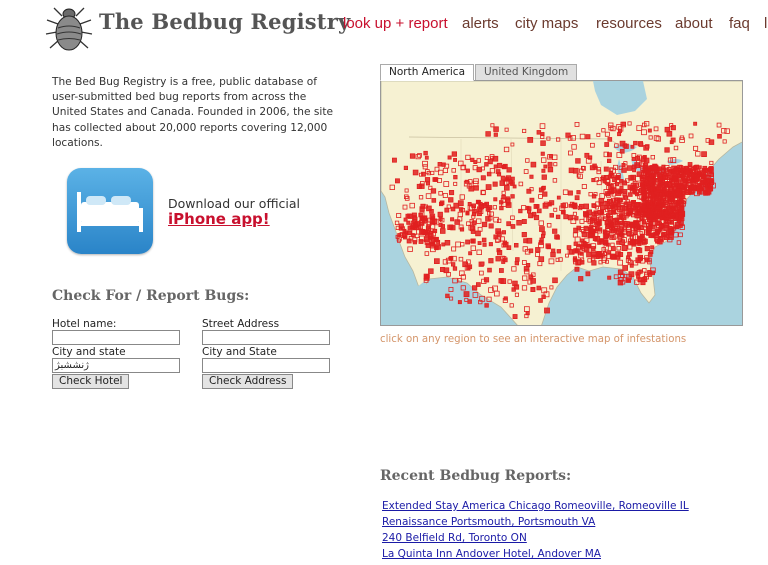 Image resolution: width=768 pixels, height=565 pixels. I want to click on site-title: The Bedbug Registry, so click(224, 21).